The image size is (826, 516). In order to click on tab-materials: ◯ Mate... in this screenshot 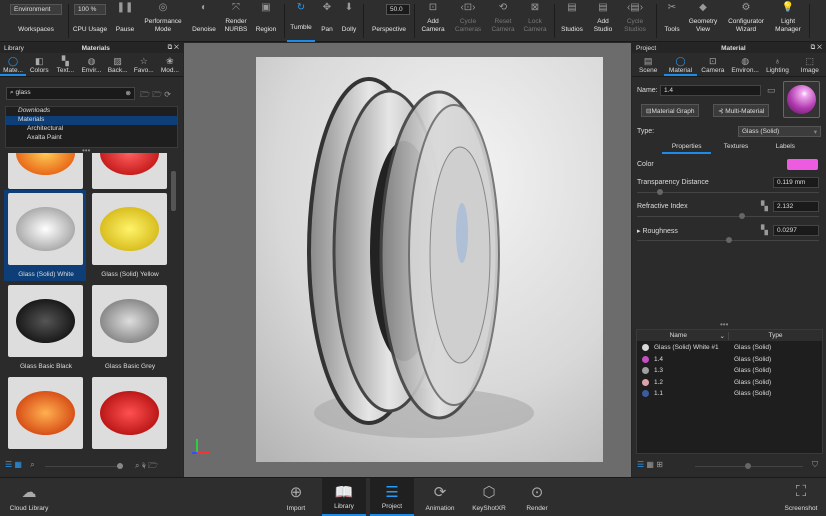, I will do `click(13, 64)`.